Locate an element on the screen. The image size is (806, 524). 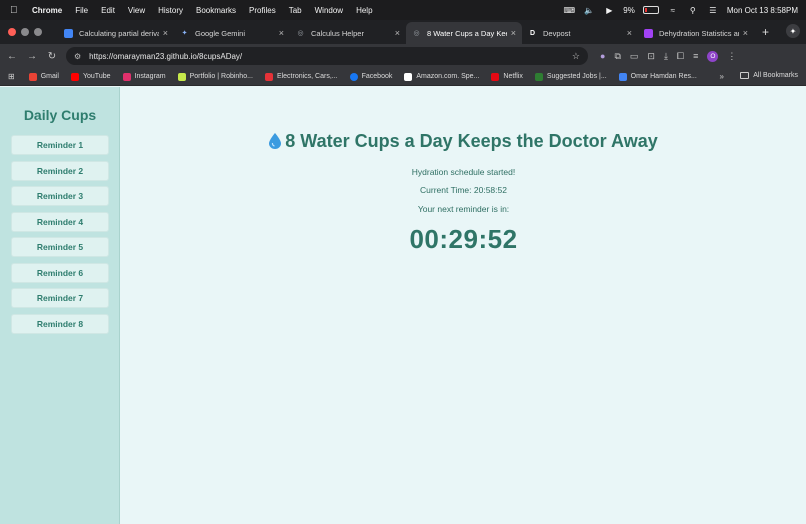
menu-tab: Tab is located at coordinates (295, 10).